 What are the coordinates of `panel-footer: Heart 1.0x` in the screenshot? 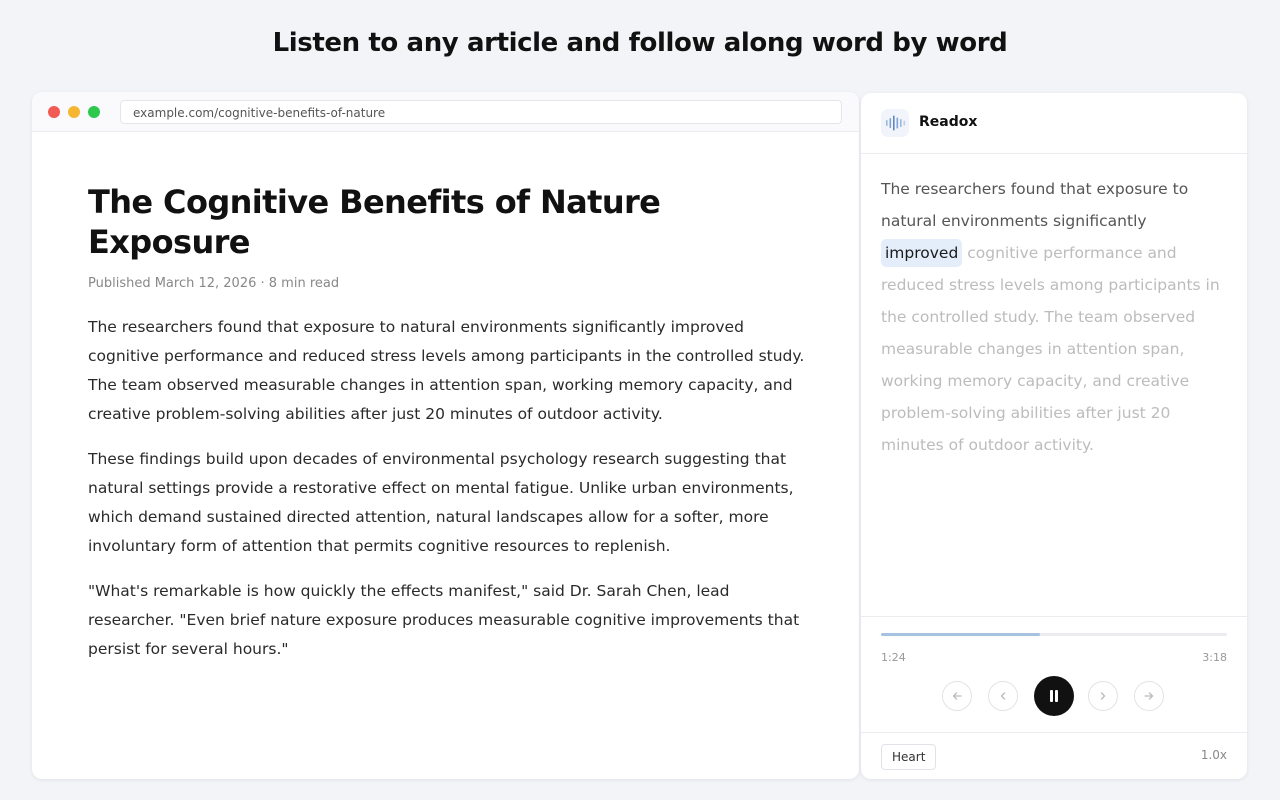 It's located at (1054, 755).